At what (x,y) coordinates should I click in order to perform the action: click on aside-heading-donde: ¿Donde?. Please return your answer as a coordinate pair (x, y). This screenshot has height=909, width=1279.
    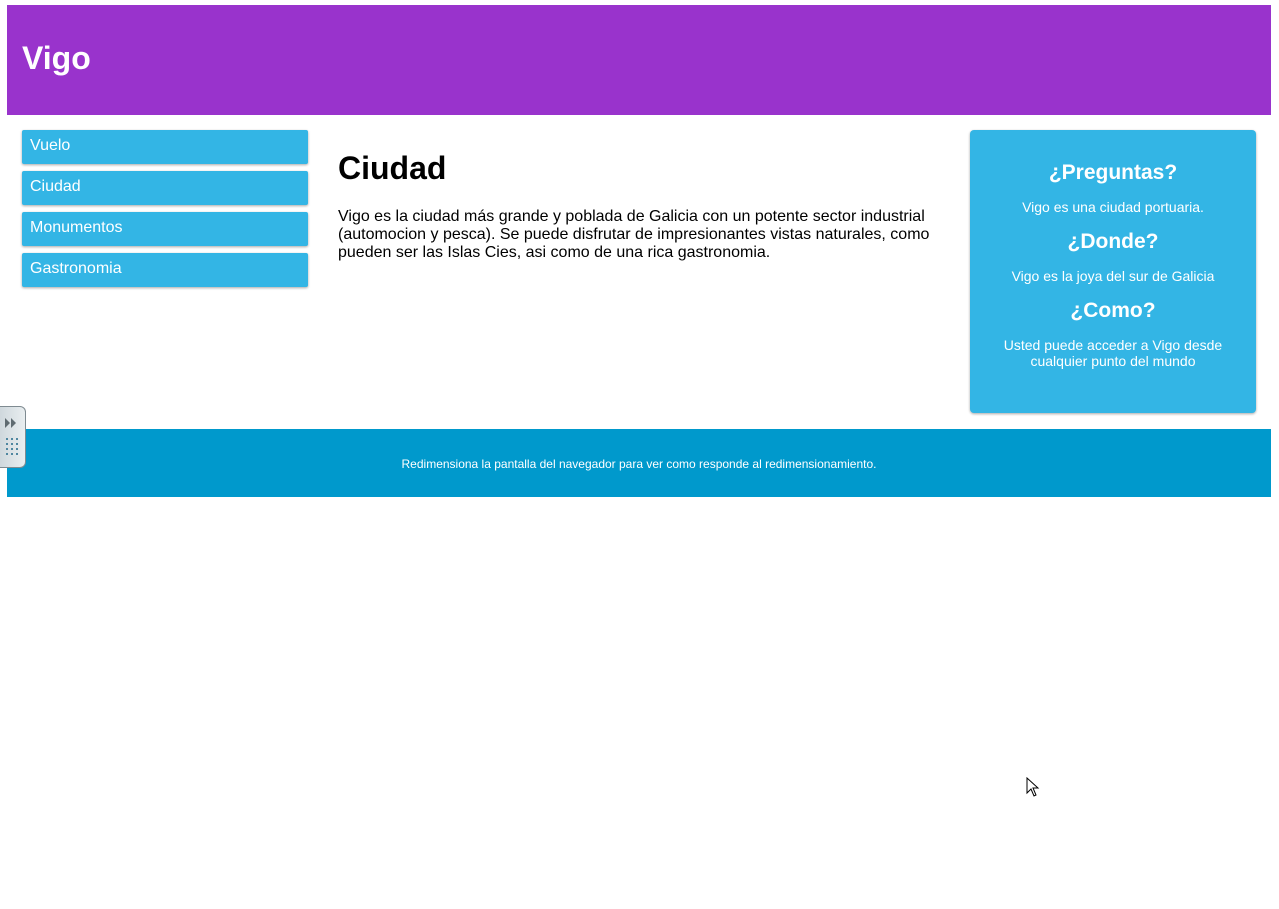
    Looking at the image, I should click on (1113, 241).